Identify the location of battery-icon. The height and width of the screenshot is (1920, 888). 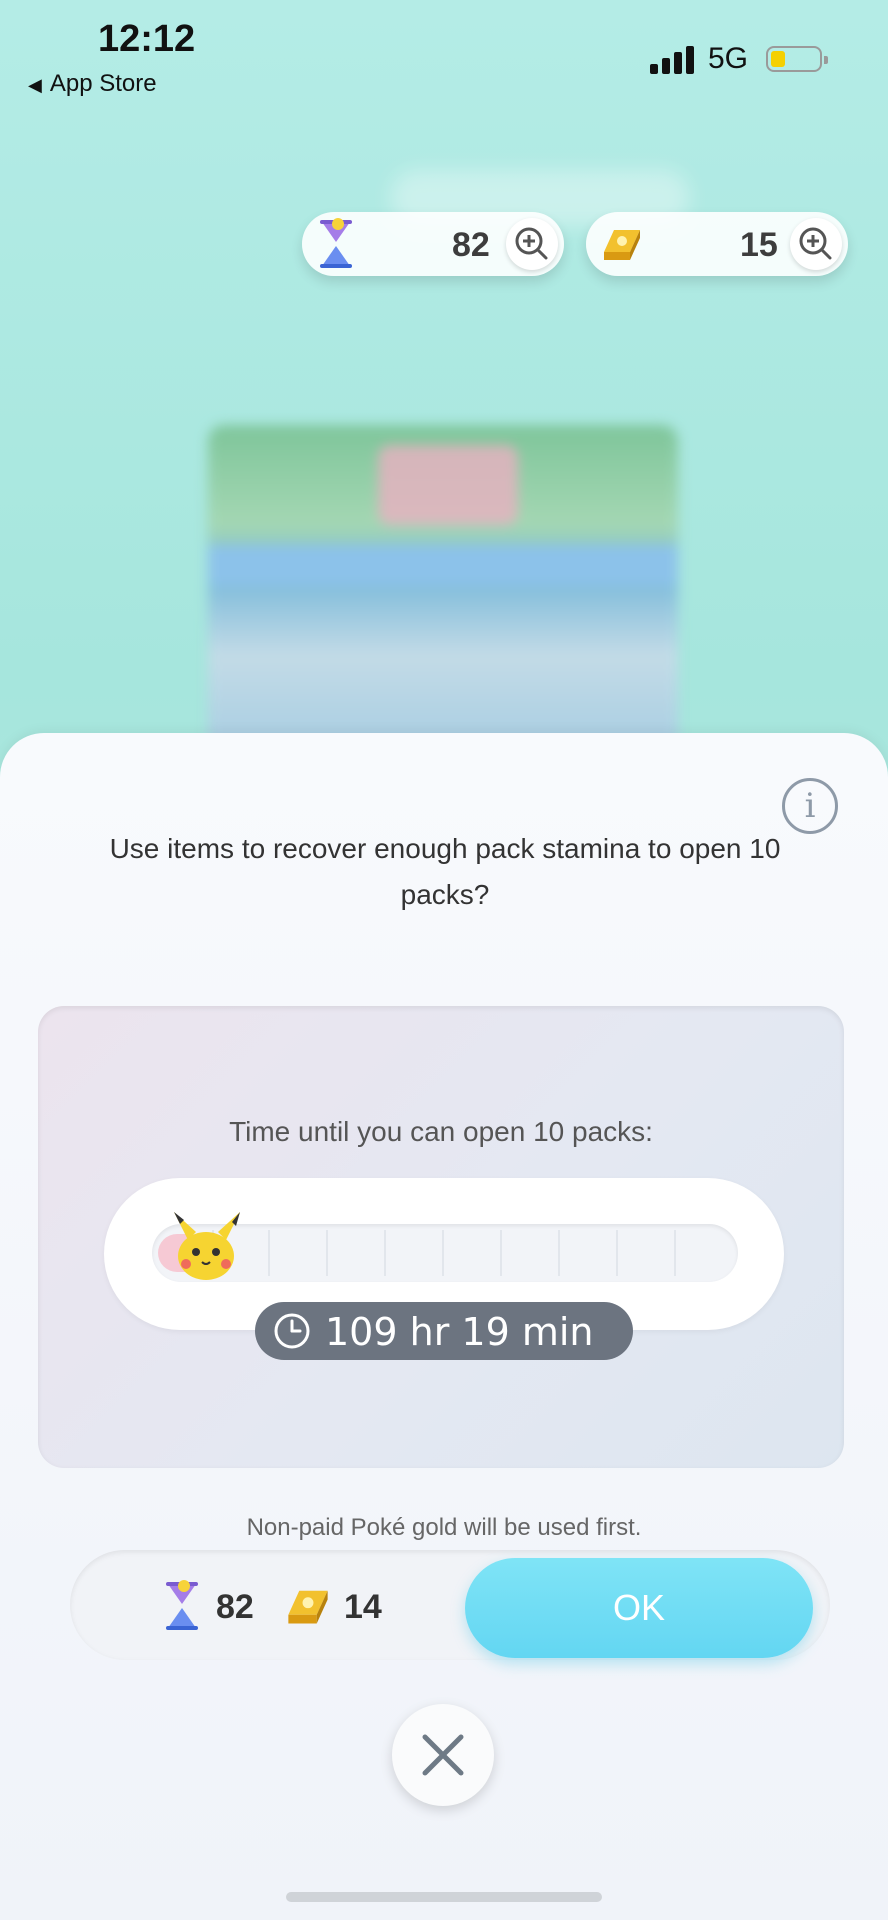
(797, 59).